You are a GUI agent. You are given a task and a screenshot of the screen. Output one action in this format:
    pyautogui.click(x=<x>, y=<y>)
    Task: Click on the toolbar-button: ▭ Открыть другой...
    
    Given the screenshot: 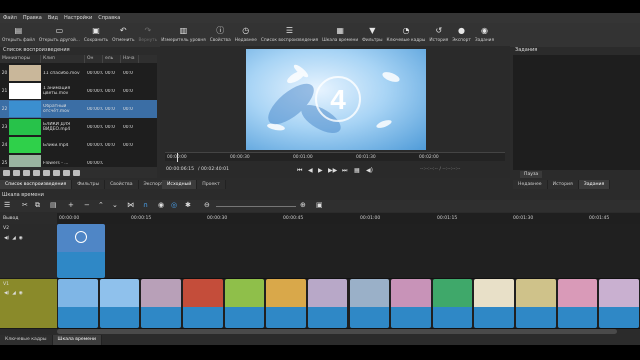 What is the action you would take?
    pyautogui.click(x=59, y=35)
    